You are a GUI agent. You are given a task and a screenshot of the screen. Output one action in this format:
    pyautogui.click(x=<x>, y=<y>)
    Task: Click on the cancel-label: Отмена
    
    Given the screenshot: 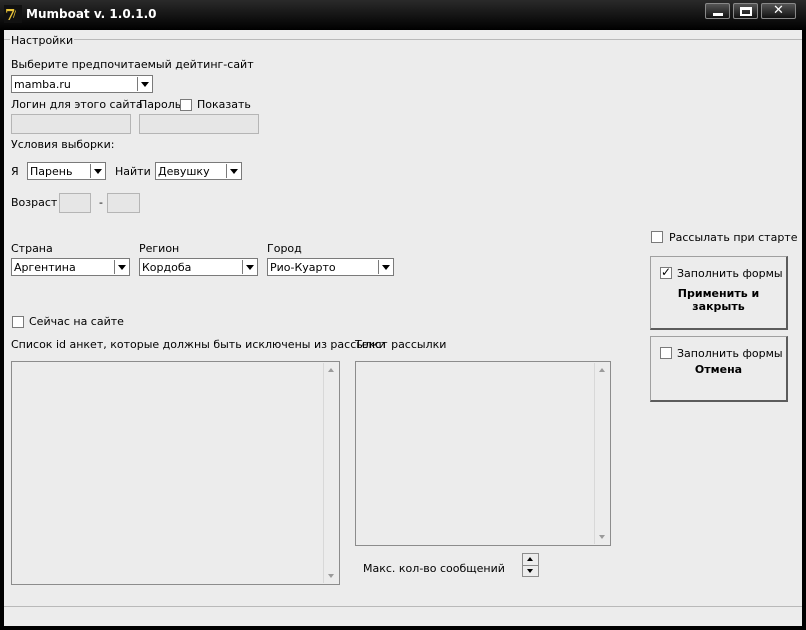 What is the action you would take?
    pyautogui.click(x=718, y=369)
    